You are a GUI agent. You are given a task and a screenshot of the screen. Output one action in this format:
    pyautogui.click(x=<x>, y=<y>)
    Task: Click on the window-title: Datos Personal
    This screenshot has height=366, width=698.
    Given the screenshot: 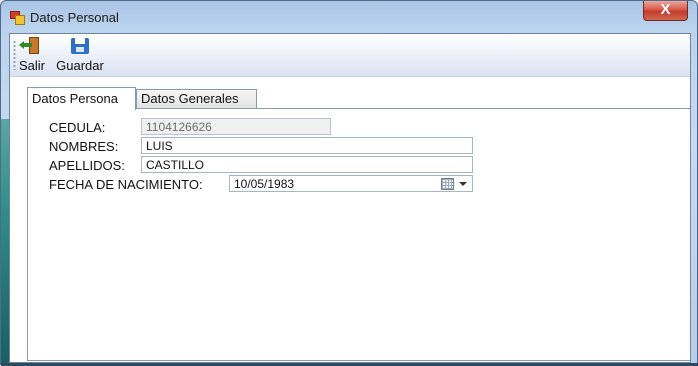 What is the action you would take?
    pyautogui.click(x=74, y=17)
    